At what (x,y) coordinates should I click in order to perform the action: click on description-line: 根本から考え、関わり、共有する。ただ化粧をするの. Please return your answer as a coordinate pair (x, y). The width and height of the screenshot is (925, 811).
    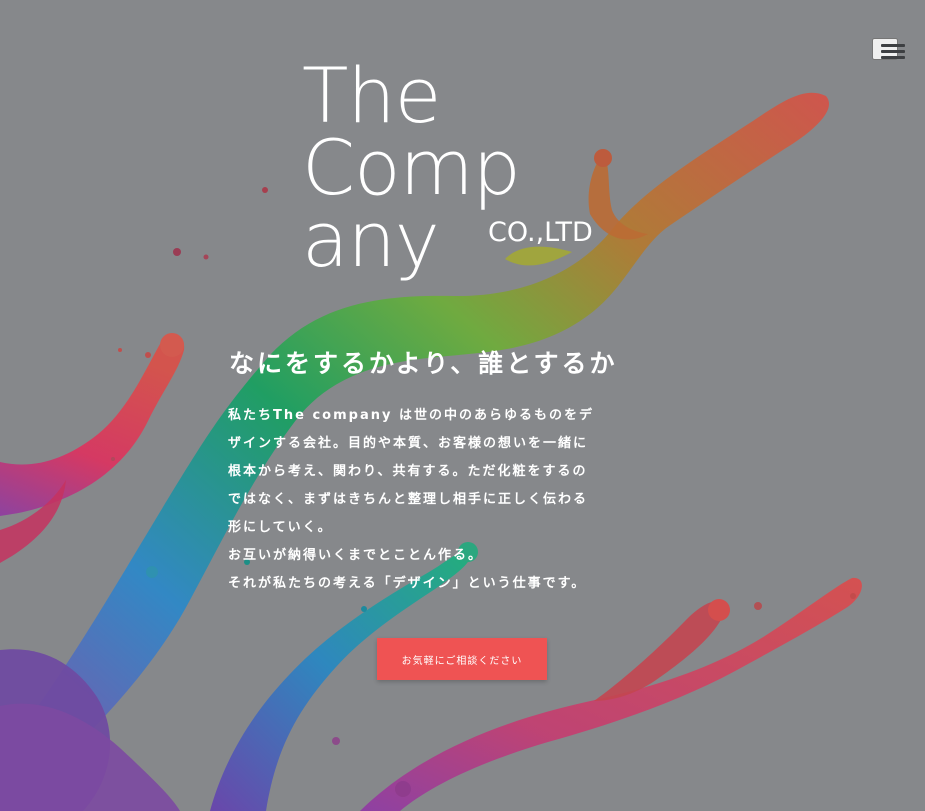
    Looking at the image, I should click on (408, 471).